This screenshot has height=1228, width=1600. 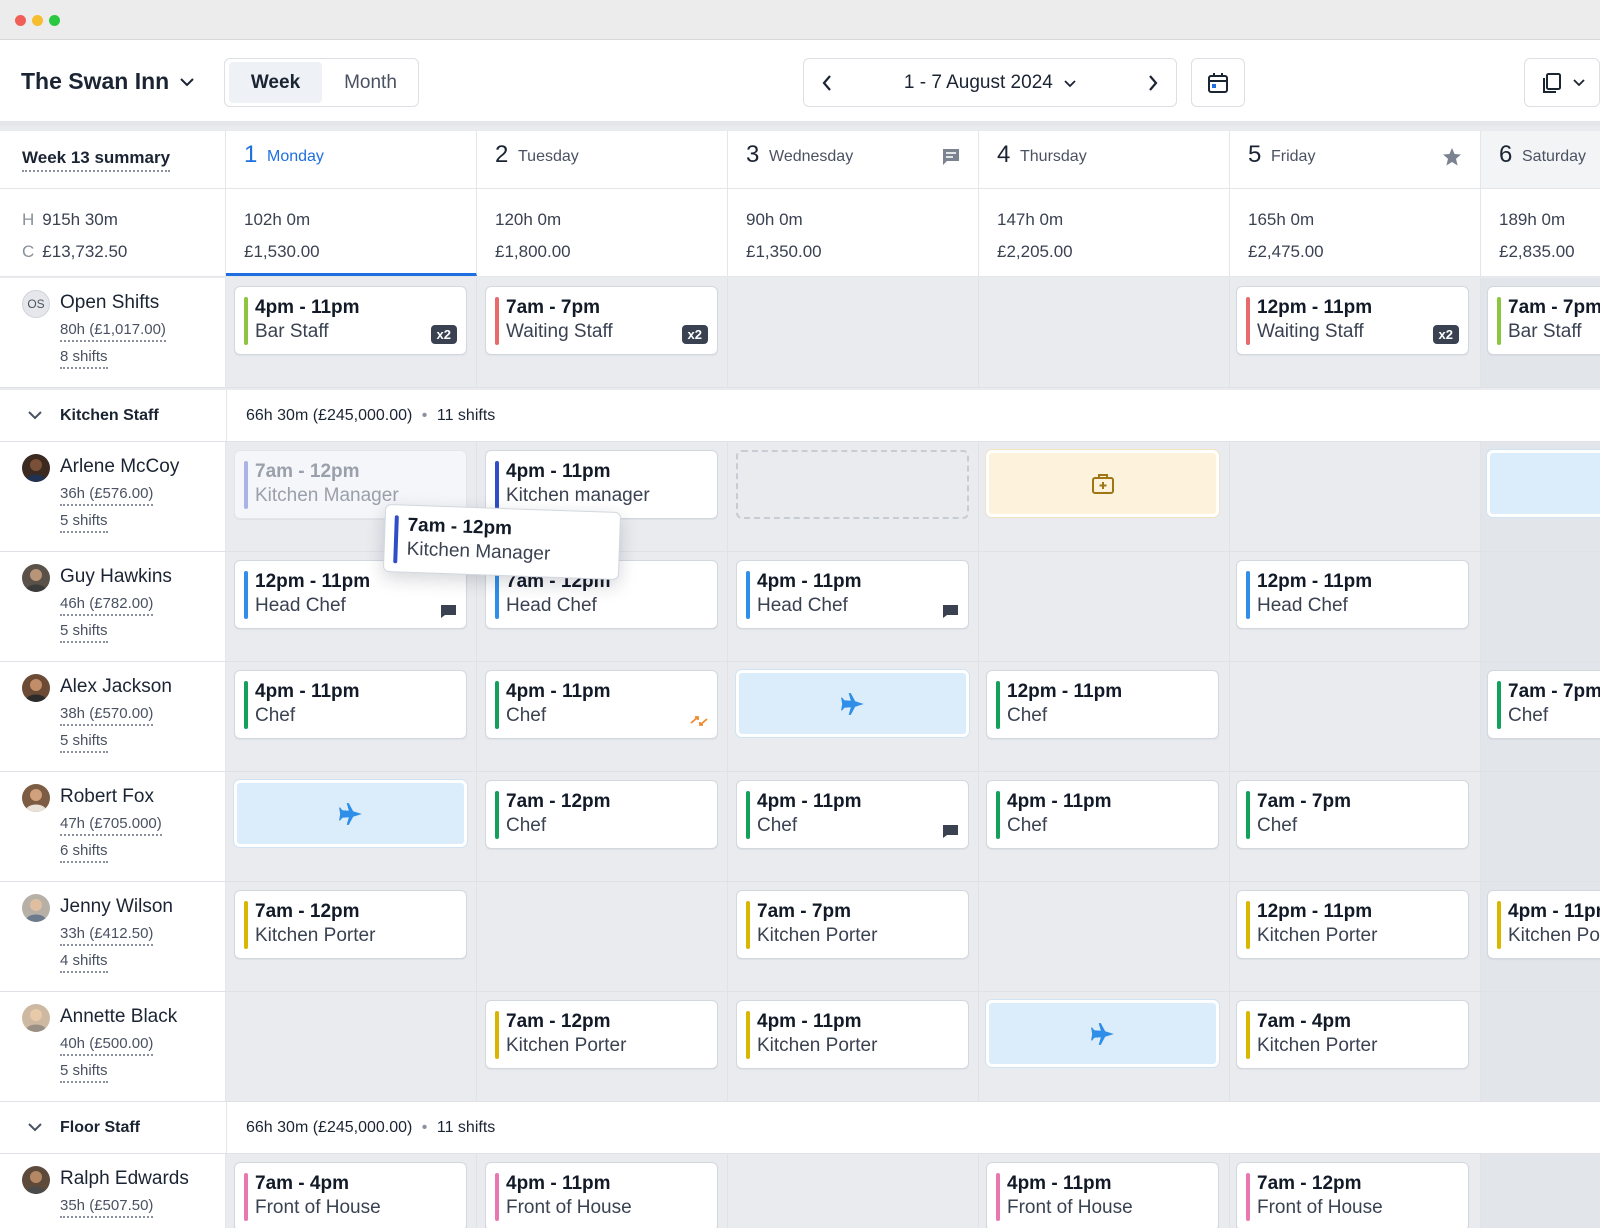 What do you see at coordinates (275, 715) in the screenshot?
I see `shift-role: Chef` at bounding box center [275, 715].